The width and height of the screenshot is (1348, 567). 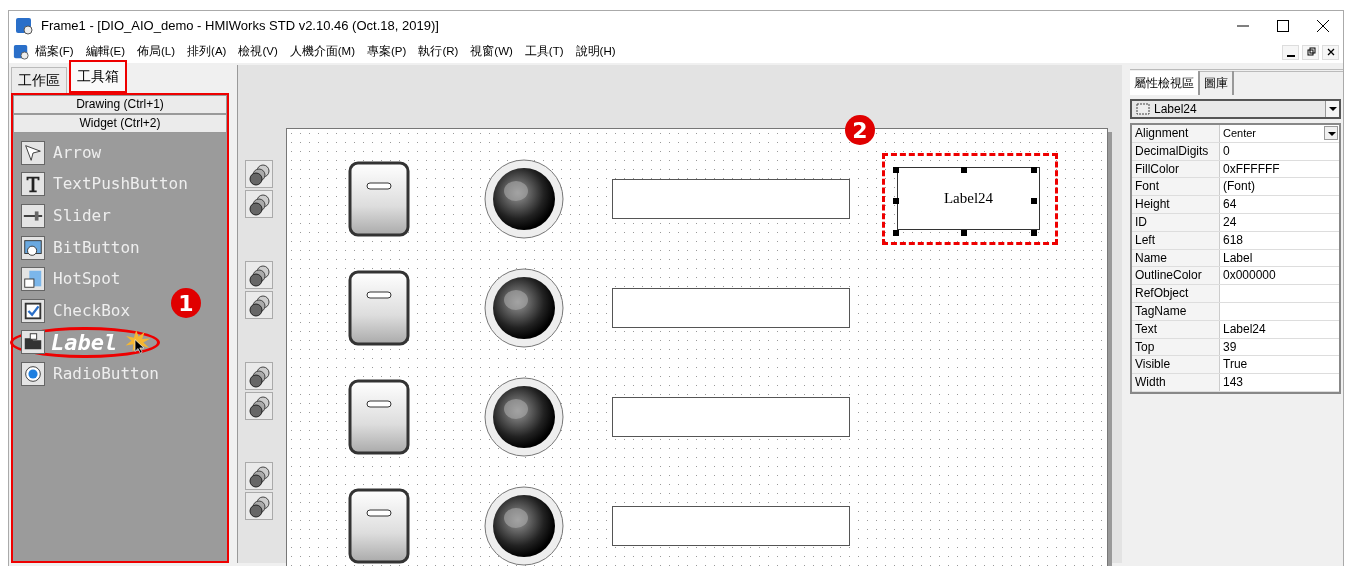 What do you see at coordinates (1176, 293) in the screenshot?
I see `property-name: RefObject` at bounding box center [1176, 293].